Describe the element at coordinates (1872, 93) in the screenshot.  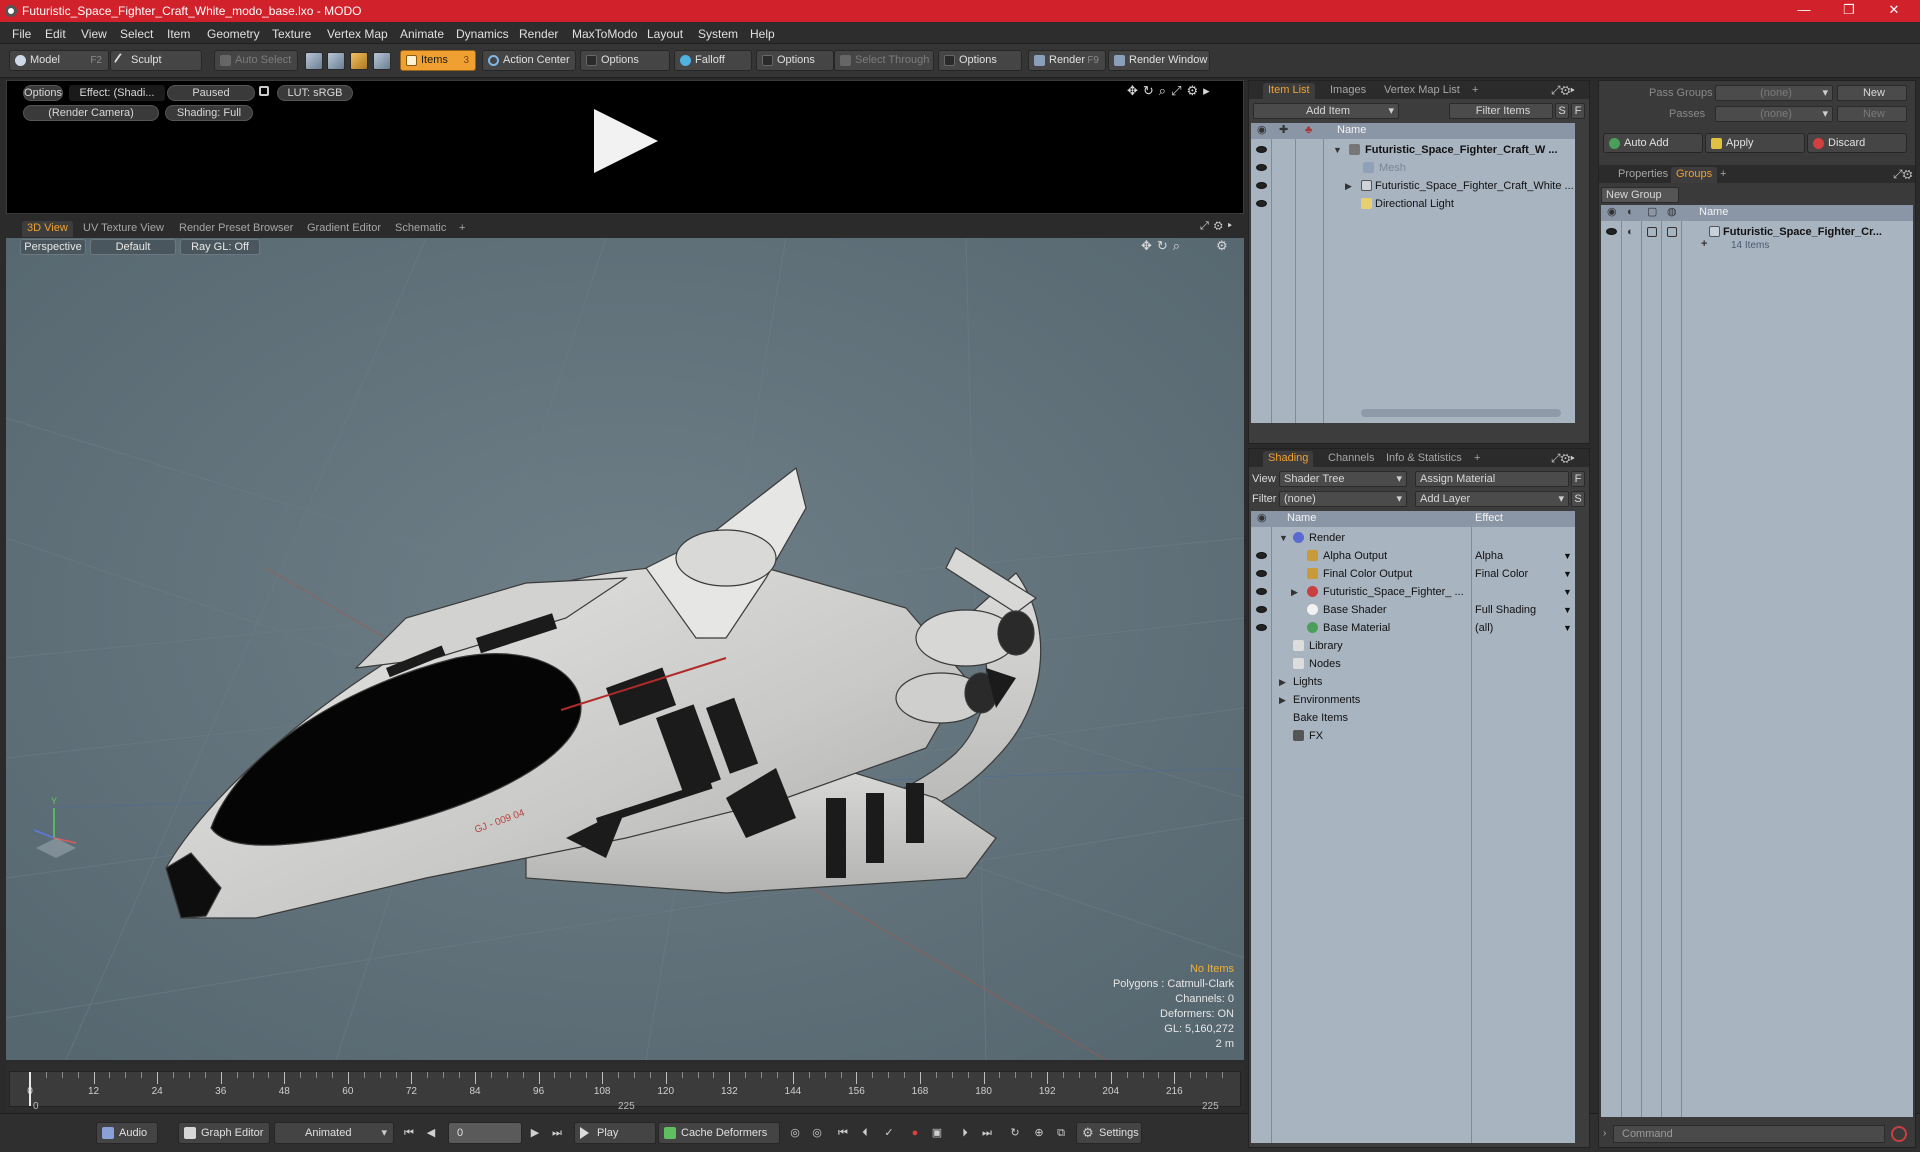
I see `new-pass-group-button: New` at that location.